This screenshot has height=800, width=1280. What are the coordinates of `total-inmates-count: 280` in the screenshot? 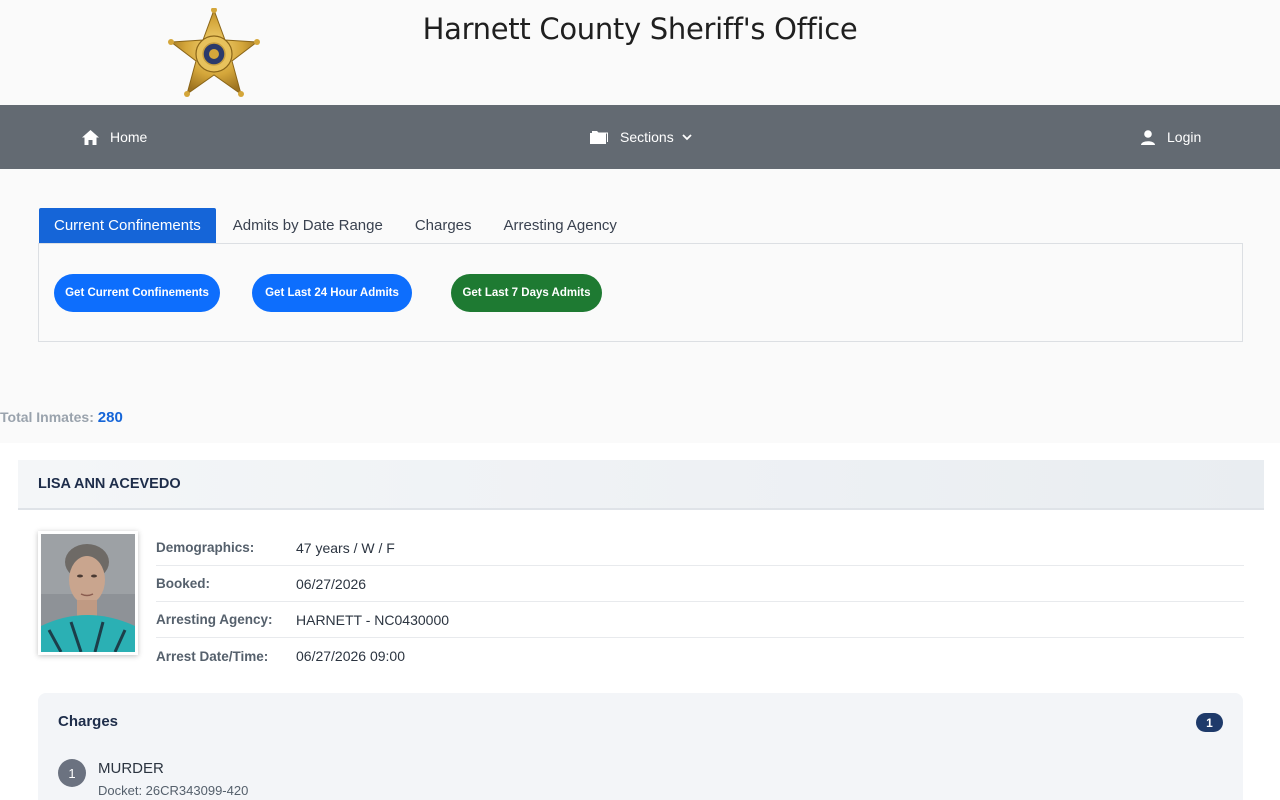 It's located at (110, 417).